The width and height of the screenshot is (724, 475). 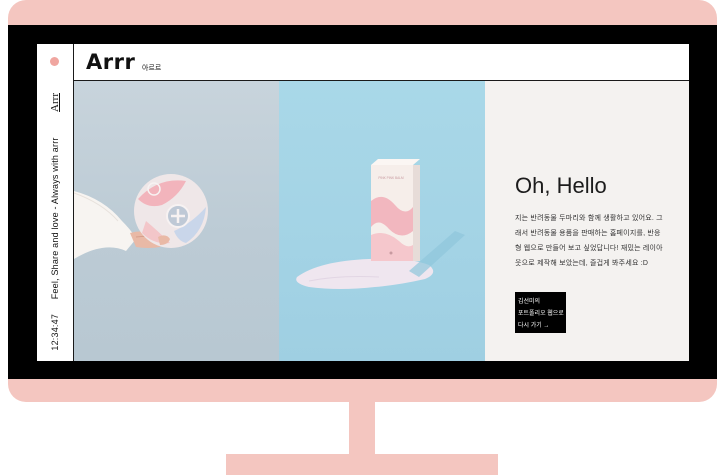 I want to click on cta-line-3: 다시 가기 →, so click(x=534, y=326).